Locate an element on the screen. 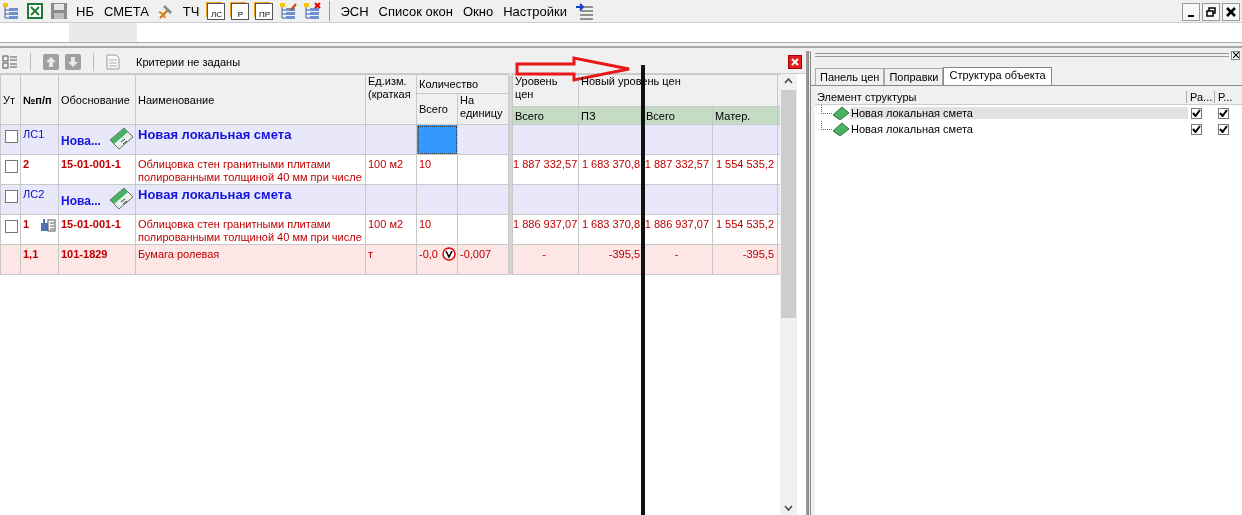 The width and height of the screenshot is (1242, 515). tree-edit-icon is located at coordinates (288, 11).